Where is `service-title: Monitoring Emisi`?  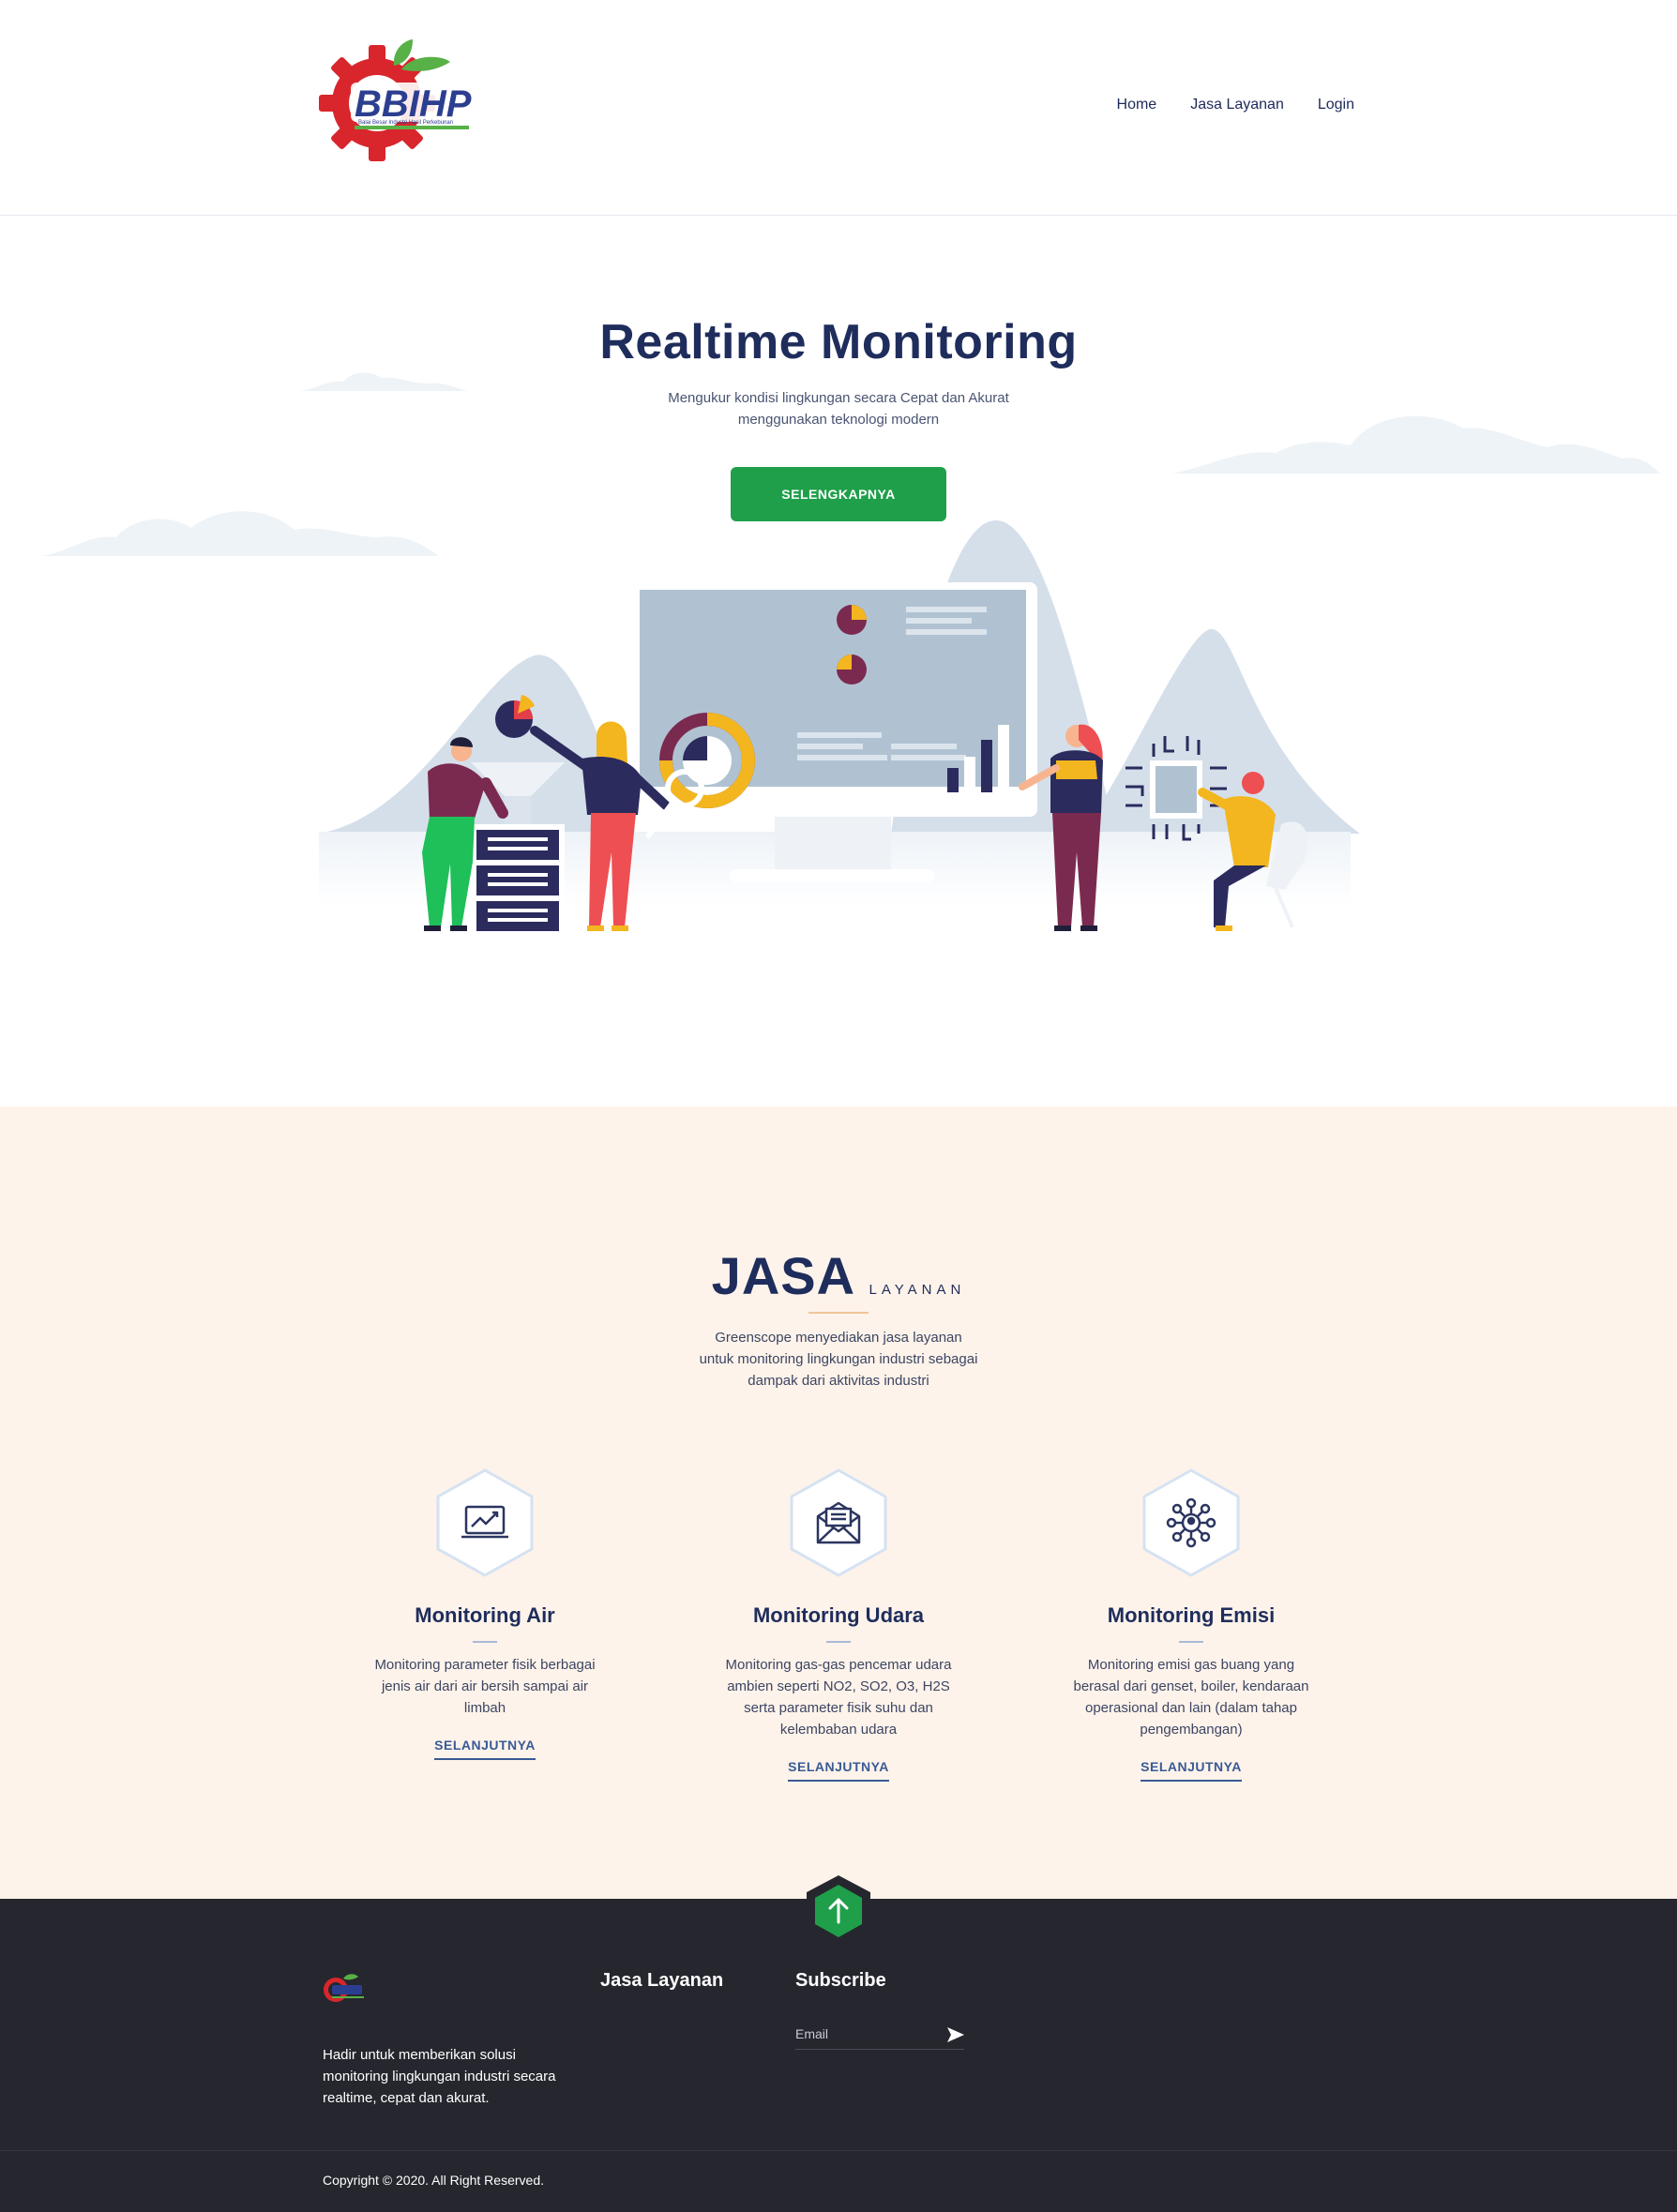
service-title: Monitoring Emisi is located at coordinates (1191, 1615).